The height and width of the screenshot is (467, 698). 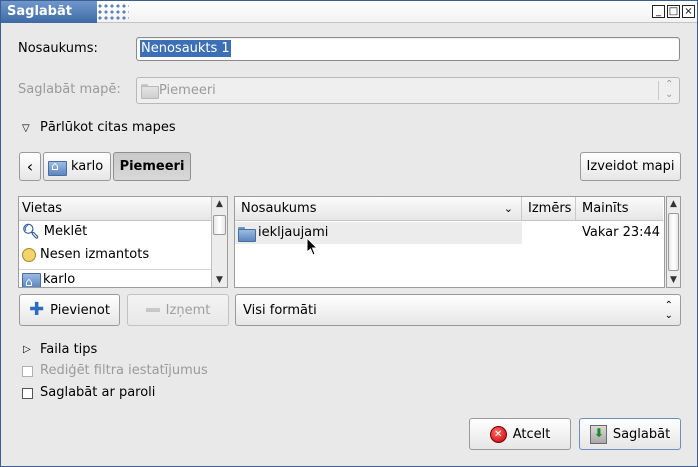 What do you see at coordinates (98, 392) in the screenshot?
I see `save-password-label: Saglabāt ar paroli` at bounding box center [98, 392].